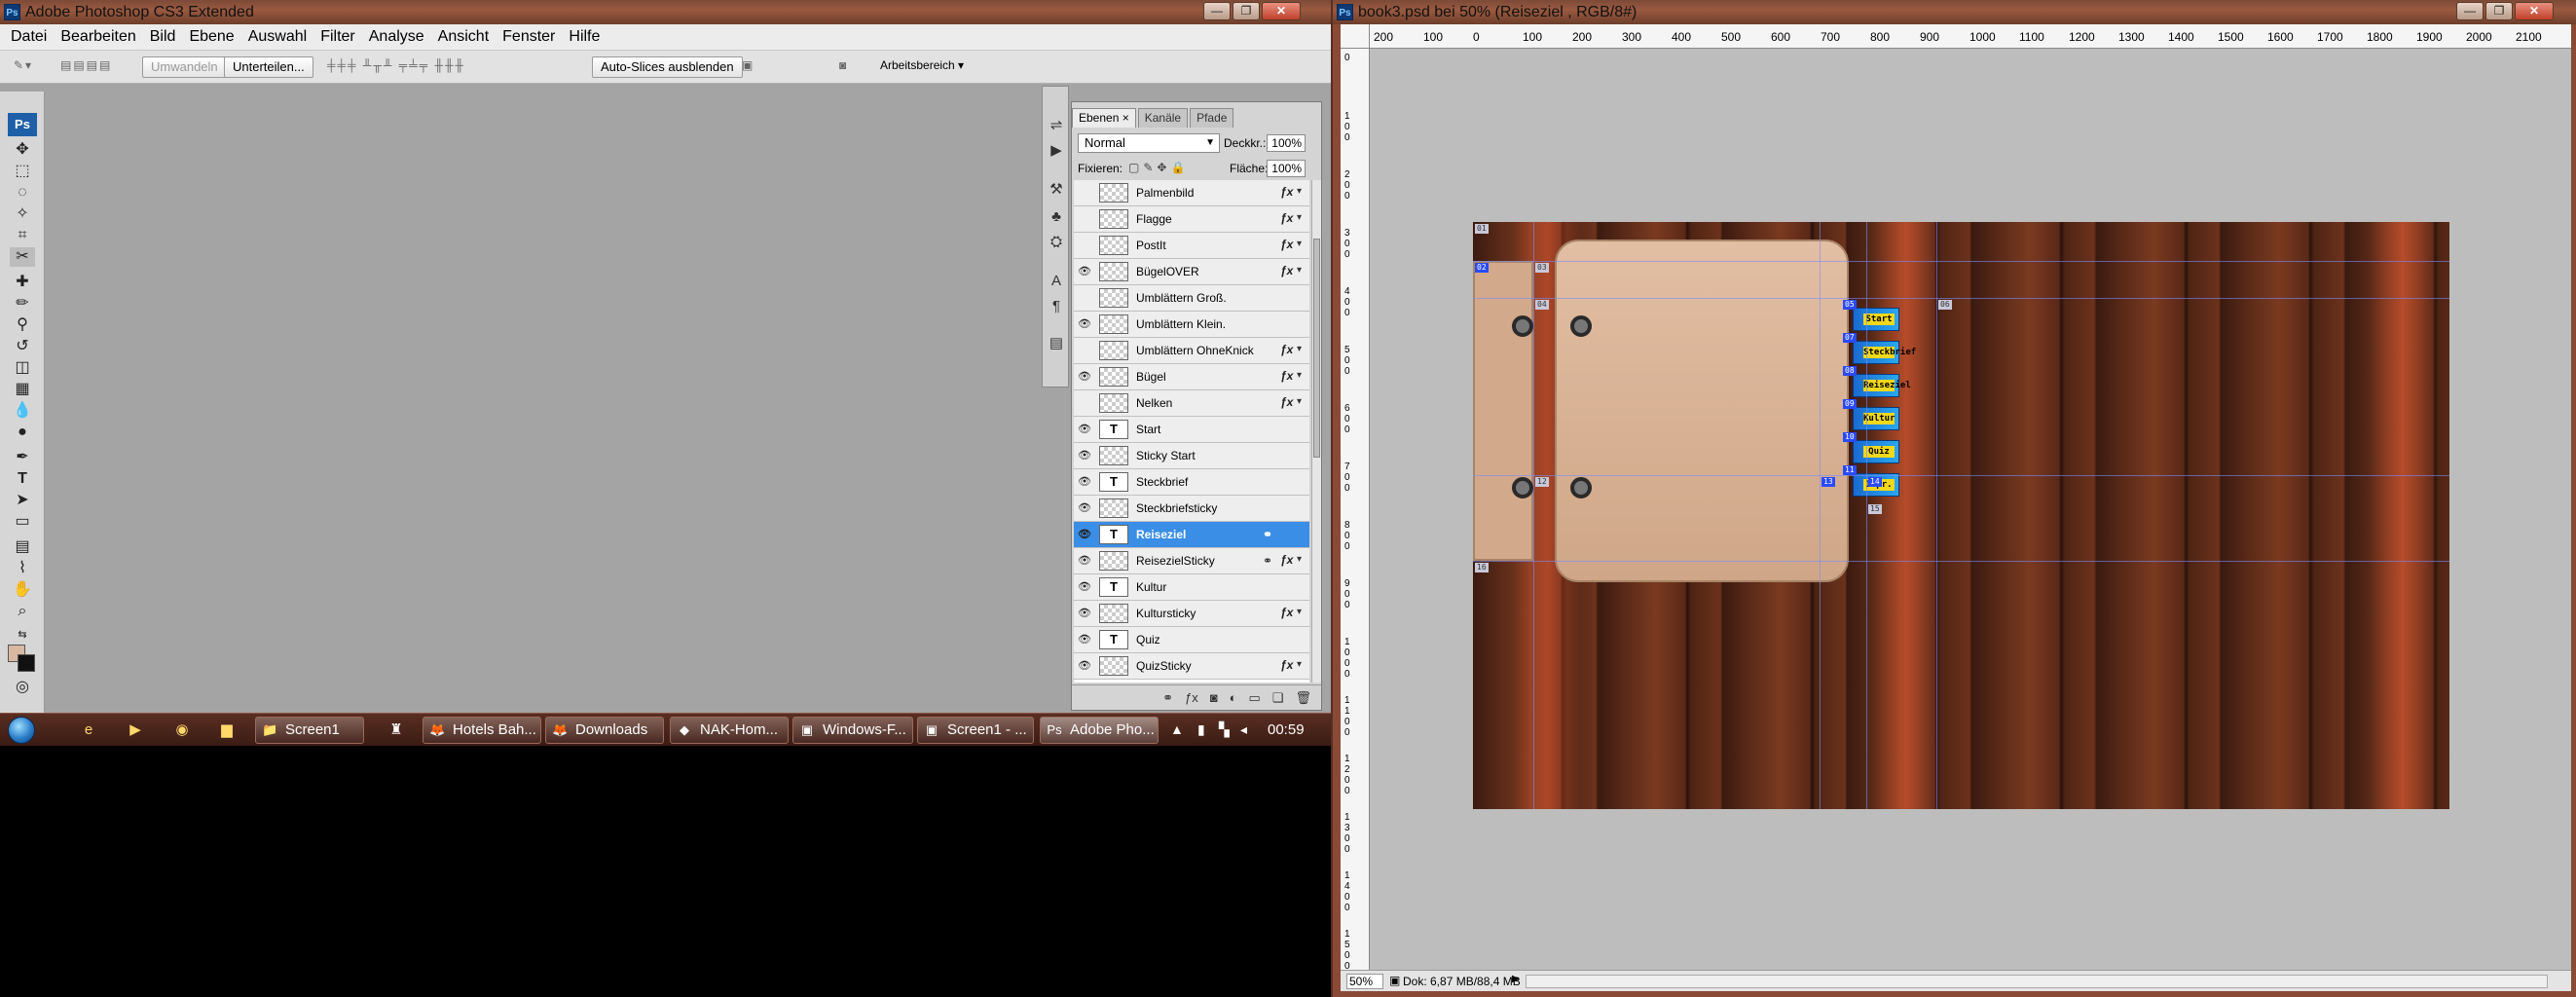 The height and width of the screenshot is (997, 2576). Describe the element at coordinates (843, 67) in the screenshot. I see `bridge-icon: ◙` at that location.